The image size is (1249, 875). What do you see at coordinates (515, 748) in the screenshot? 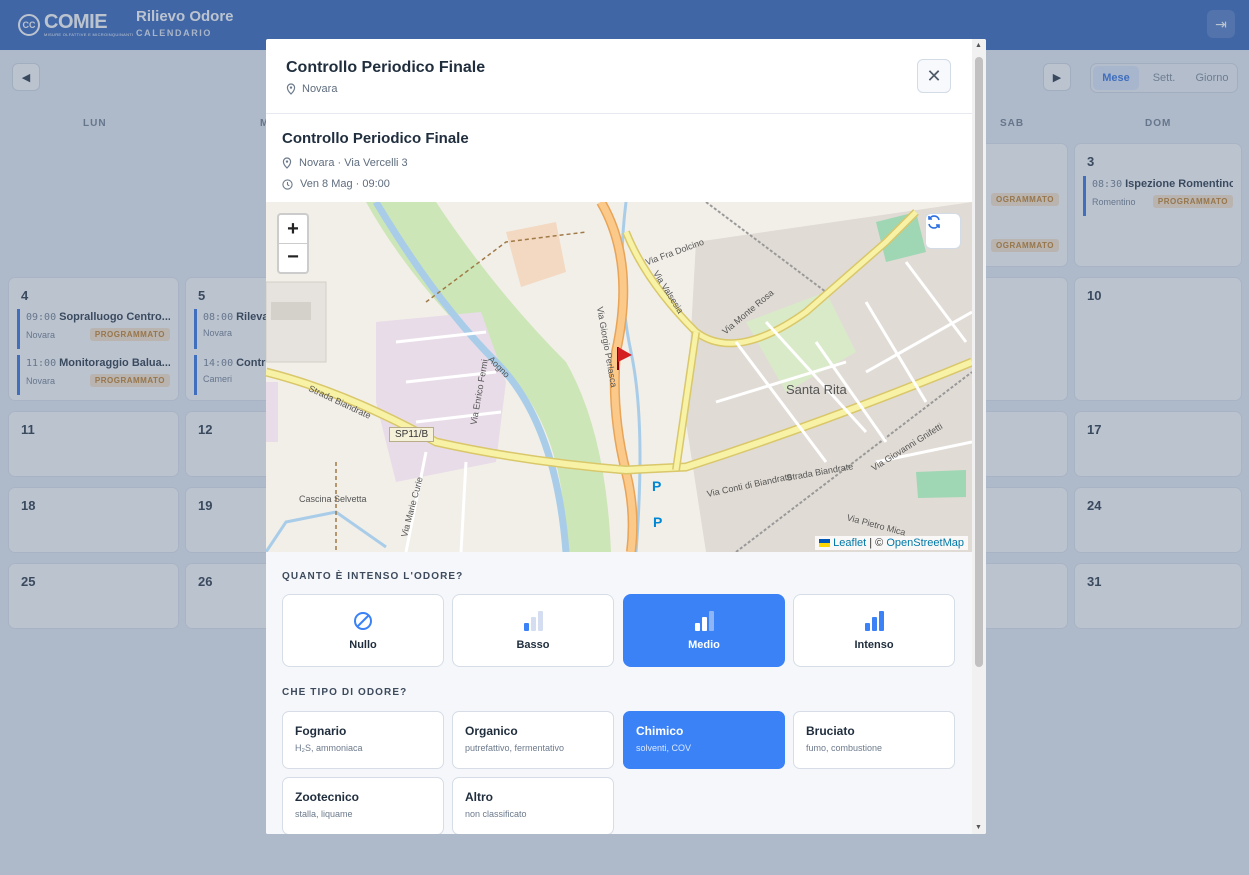
I see `odor-type-desc: putrefattivo, fermentativo` at bounding box center [515, 748].